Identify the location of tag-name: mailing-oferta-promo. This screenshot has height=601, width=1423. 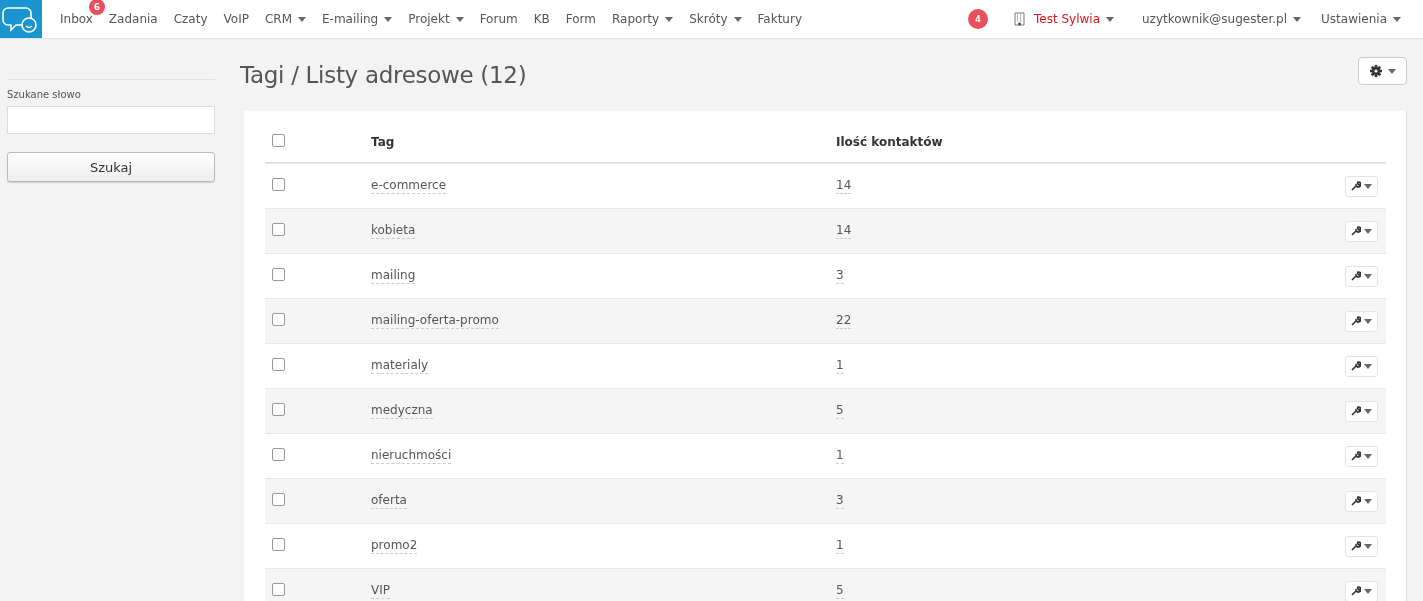
(435, 321).